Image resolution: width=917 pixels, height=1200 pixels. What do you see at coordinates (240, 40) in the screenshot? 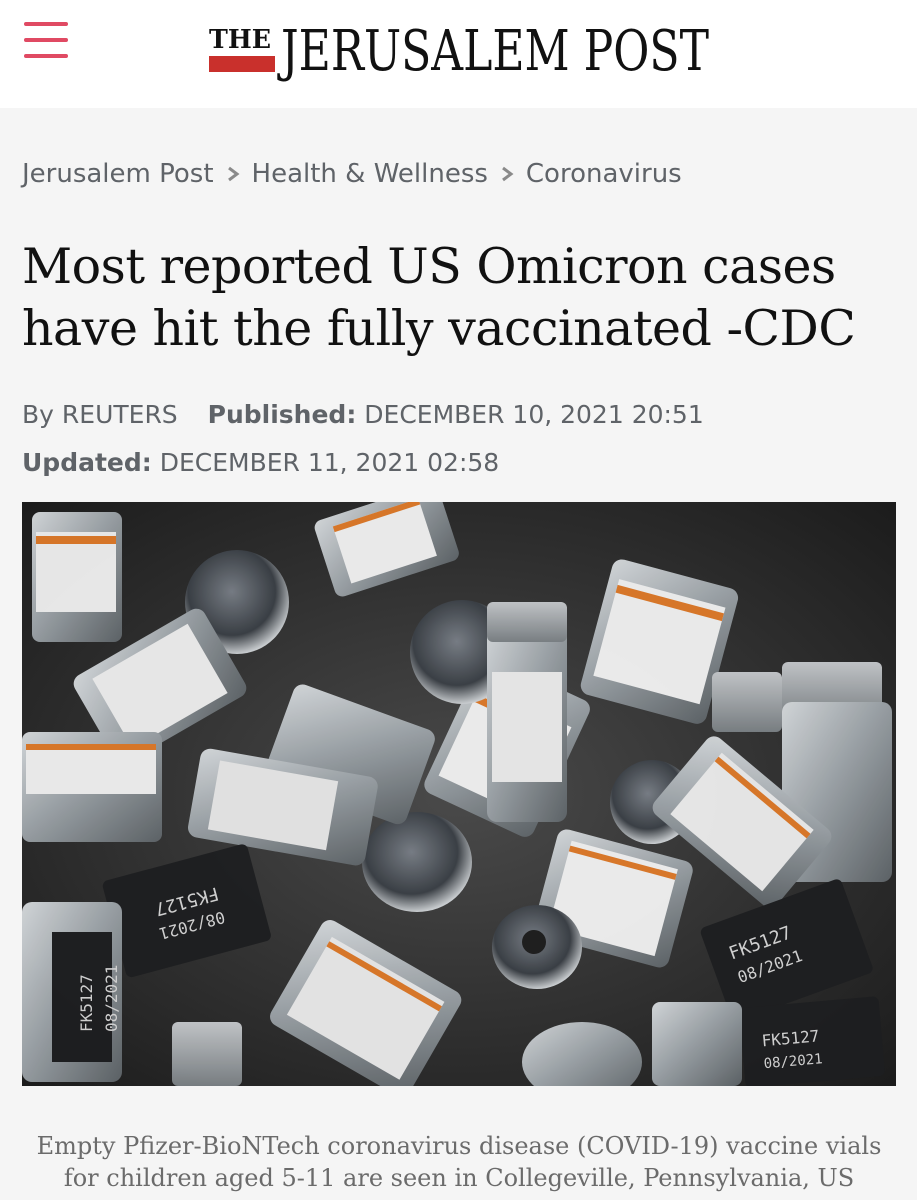
I see `logo-the: THE` at bounding box center [240, 40].